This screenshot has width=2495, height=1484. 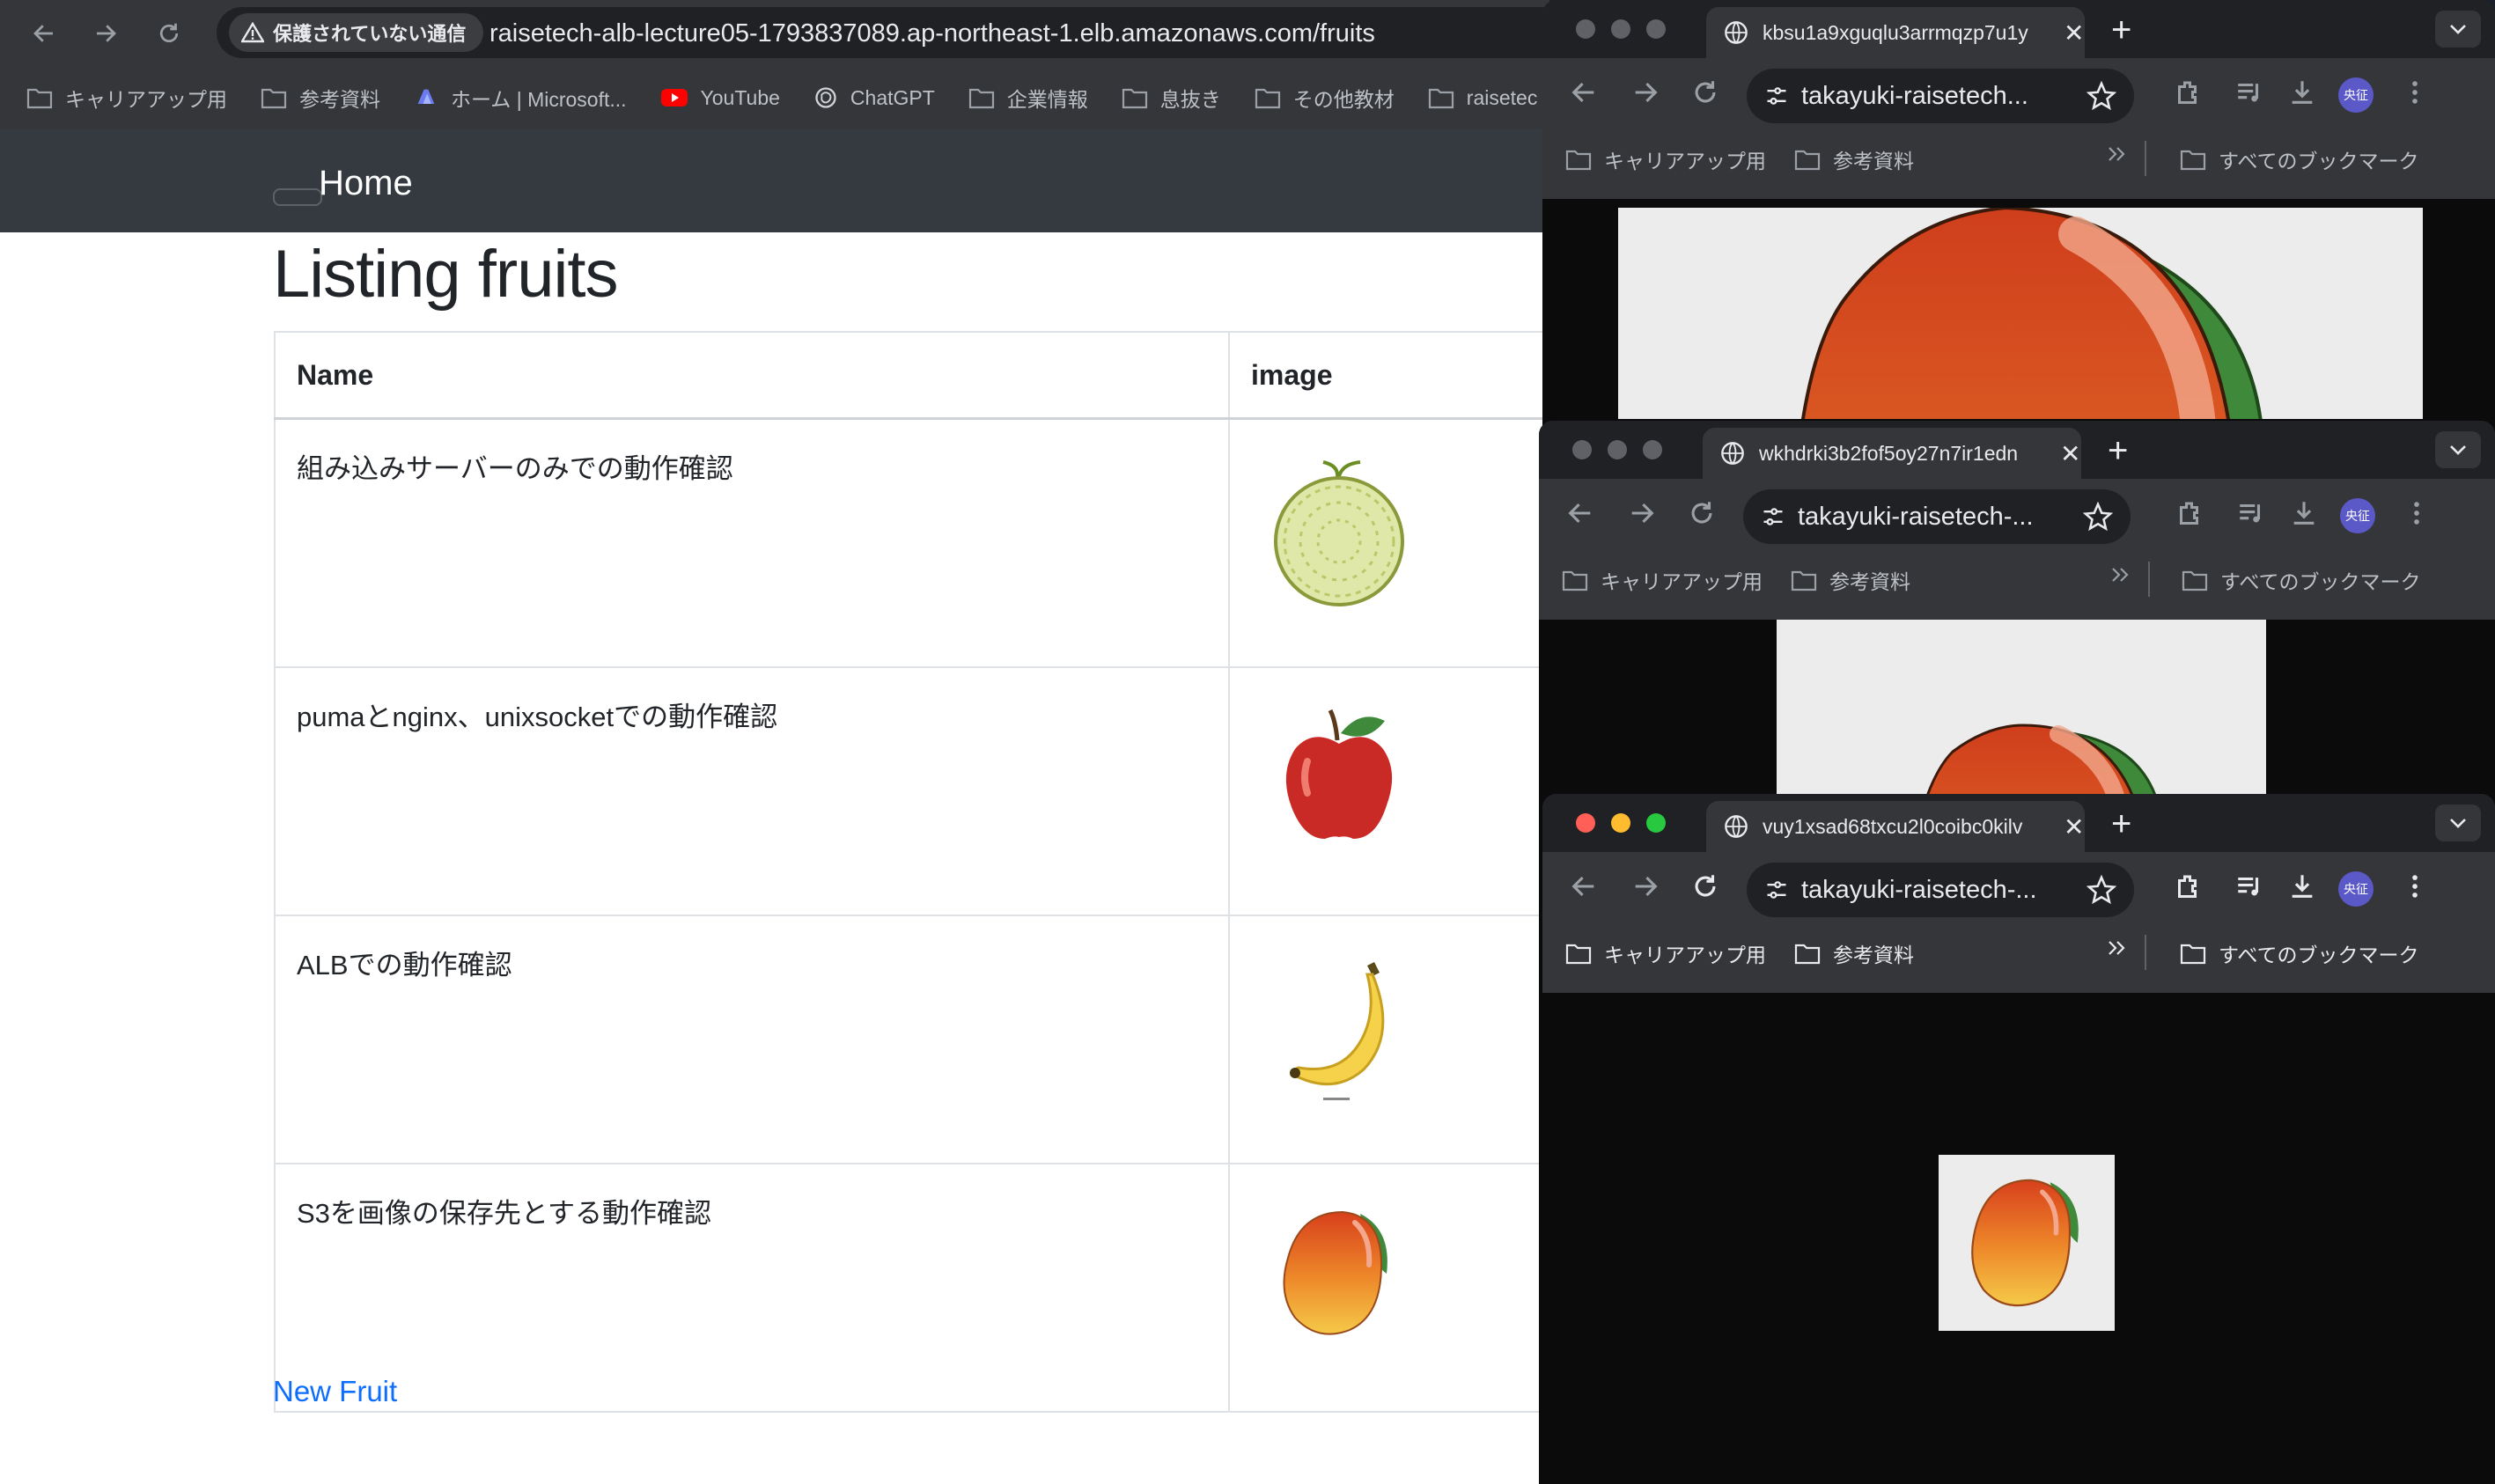 What do you see at coordinates (335, 1391) in the screenshot?
I see `new-fruit-link: New Fruit` at bounding box center [335, 1391].